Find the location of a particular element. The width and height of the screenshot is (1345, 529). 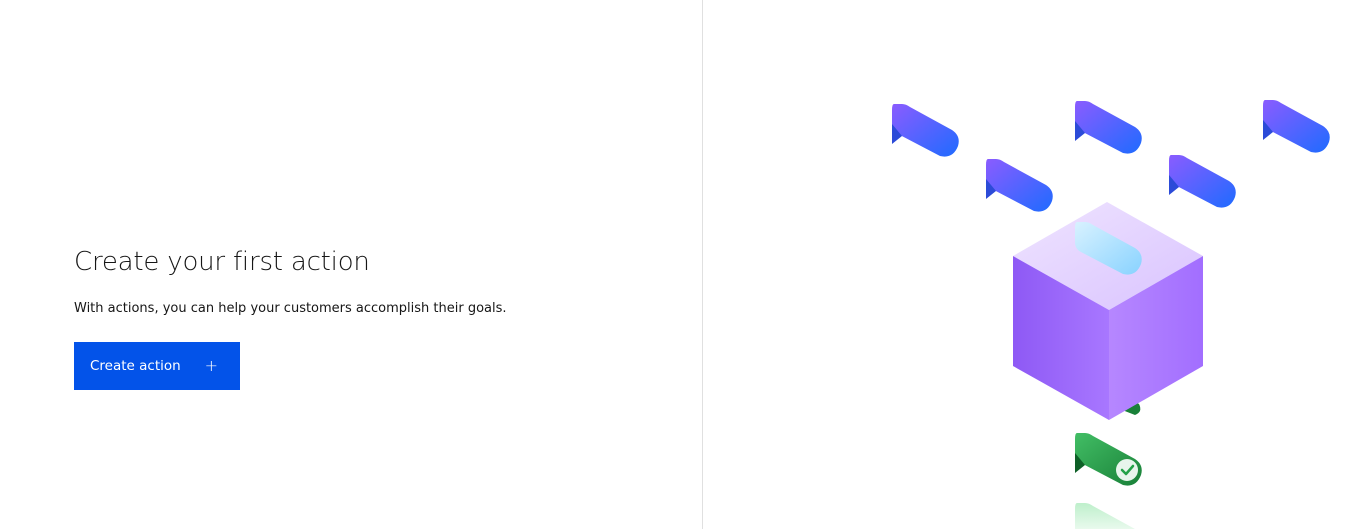

create-action-button: Create action + is located at coordinates (157, 366).